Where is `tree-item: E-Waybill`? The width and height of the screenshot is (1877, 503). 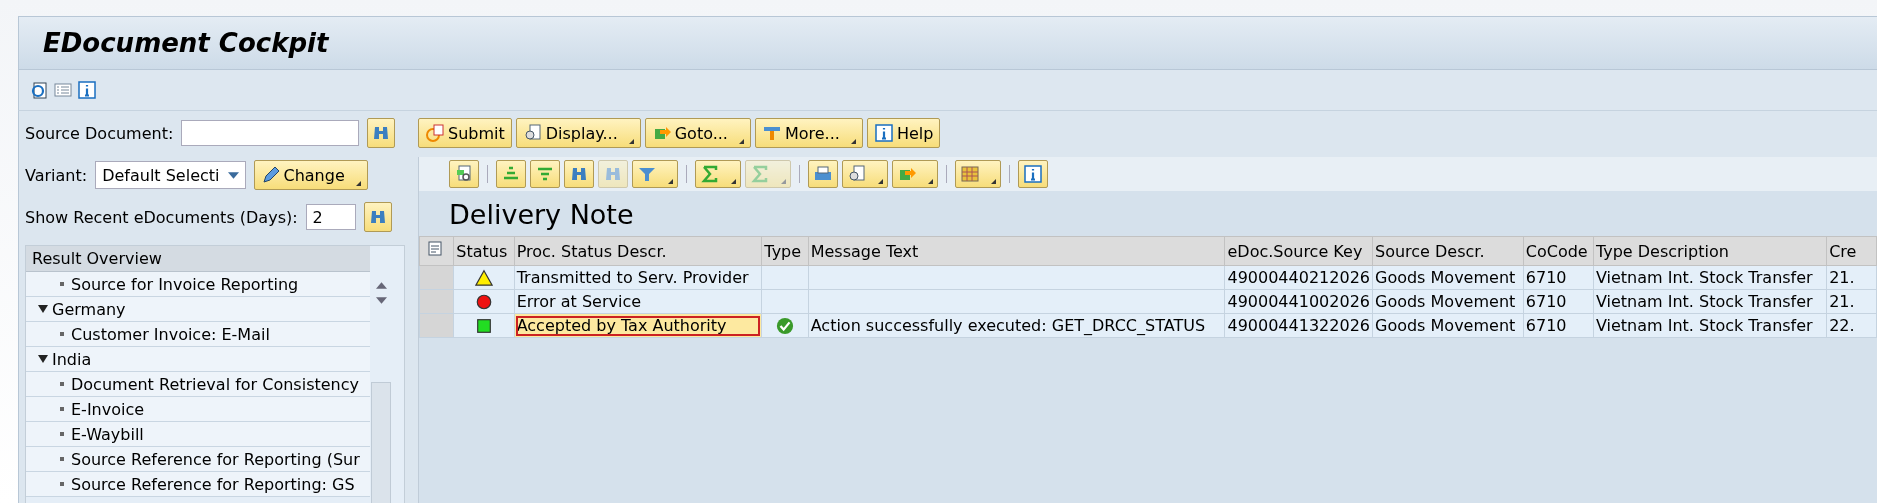
tree-item: E-Waybill is located at coordinates (198, 434).